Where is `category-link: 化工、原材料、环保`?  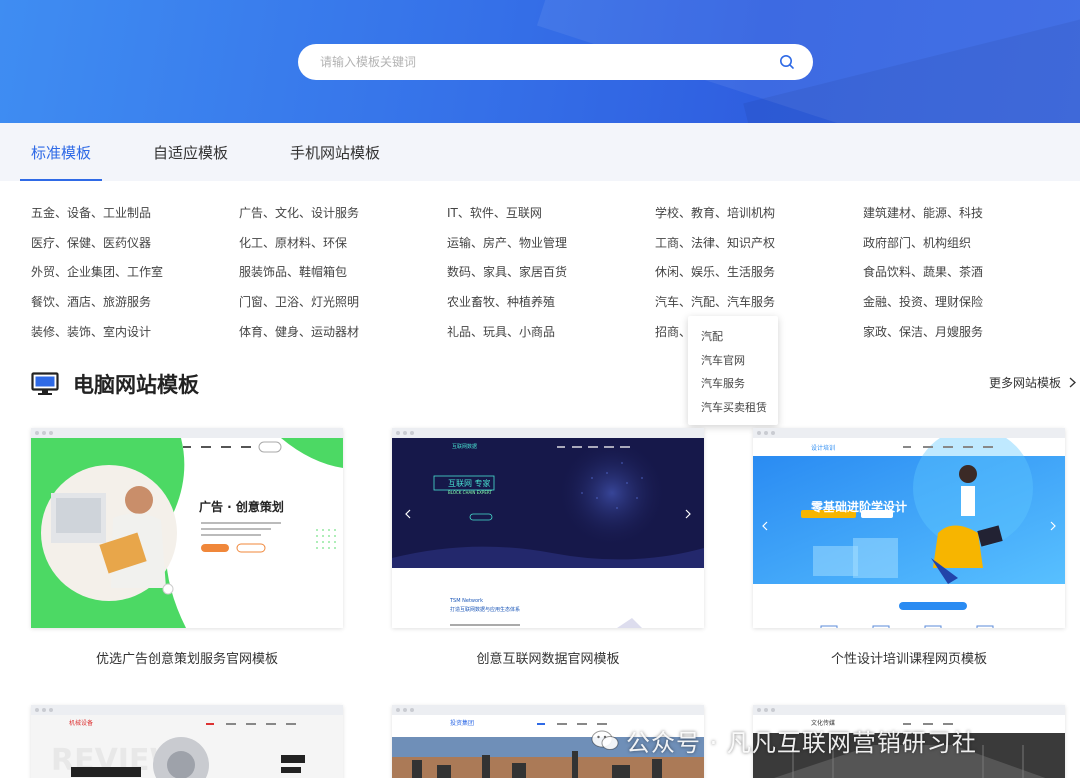
category-link: 化工、原材料、环保 is located at coordinates (343, 242).